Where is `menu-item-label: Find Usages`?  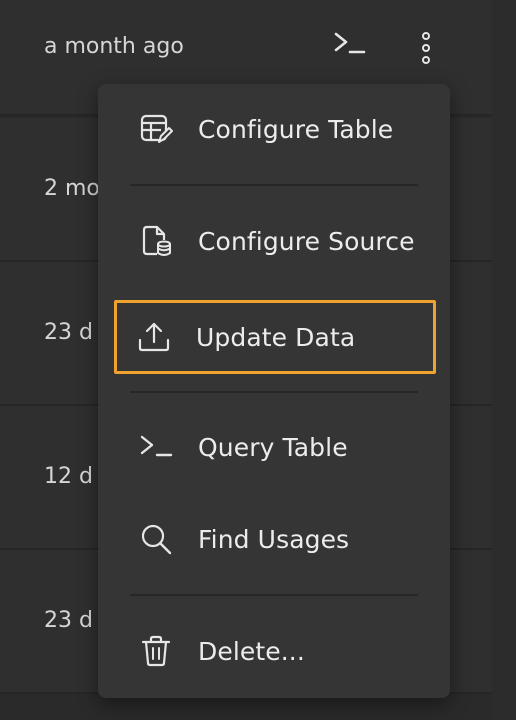
menu-item-label: Find Usages is located at coordinates (274, 539).